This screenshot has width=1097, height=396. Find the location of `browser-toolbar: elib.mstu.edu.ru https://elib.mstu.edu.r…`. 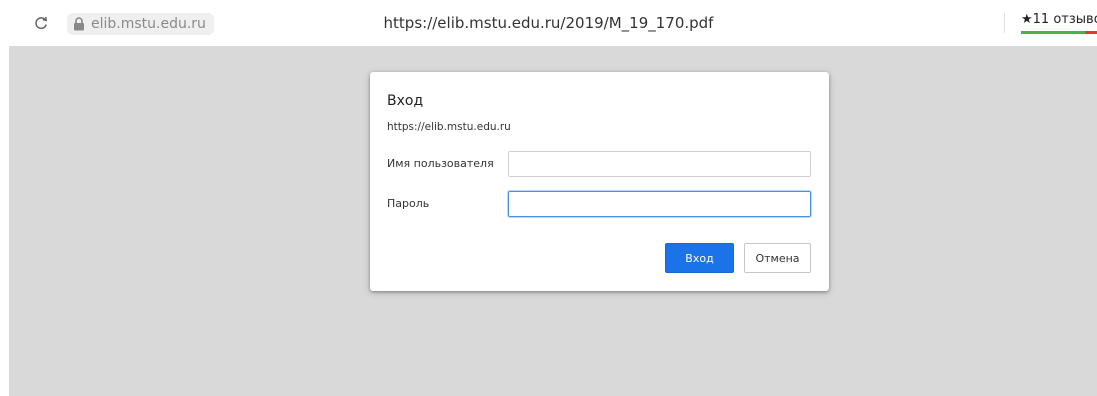

browser-toolbar: elib.mstu.edu.ru https://elib.mstu.edu.r… is located at coordinates (548, 23).